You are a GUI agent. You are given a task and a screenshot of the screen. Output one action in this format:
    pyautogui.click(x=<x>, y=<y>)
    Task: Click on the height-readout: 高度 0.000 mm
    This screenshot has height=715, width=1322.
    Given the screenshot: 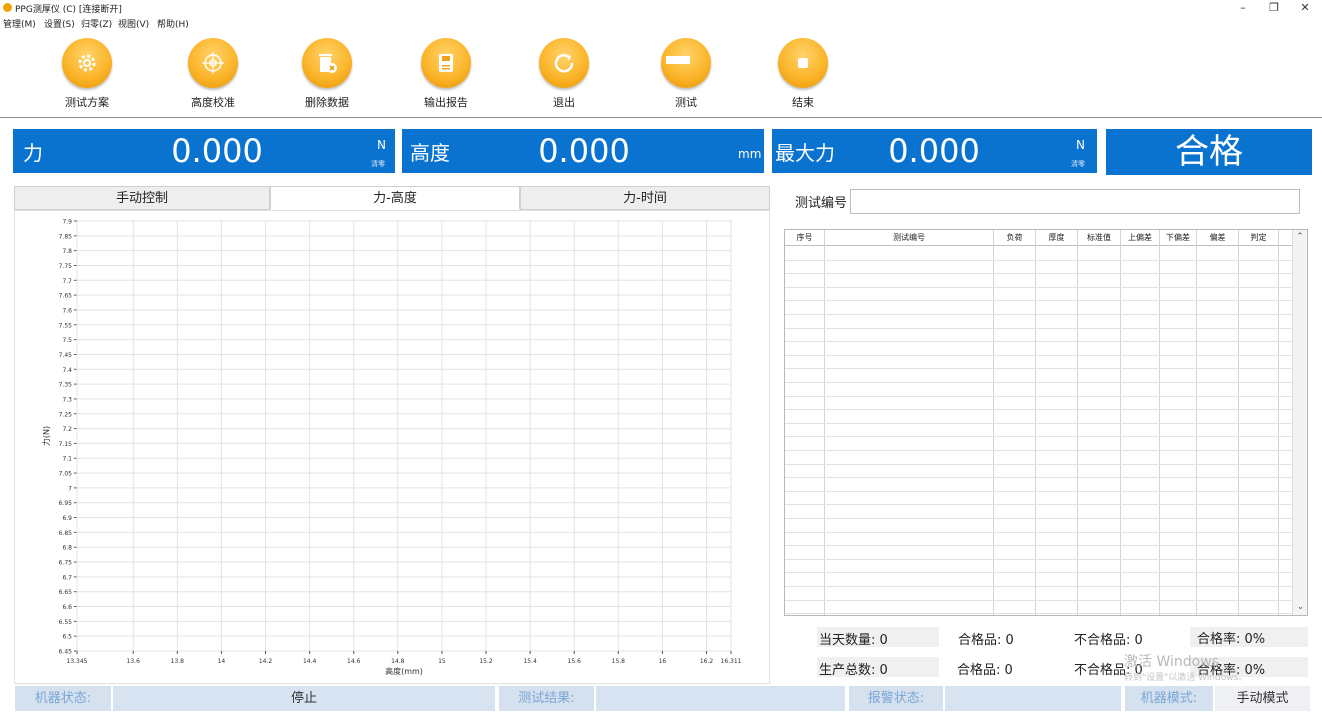 What is the action you would take?
    pyautogui.click(x=583, y=151)
    